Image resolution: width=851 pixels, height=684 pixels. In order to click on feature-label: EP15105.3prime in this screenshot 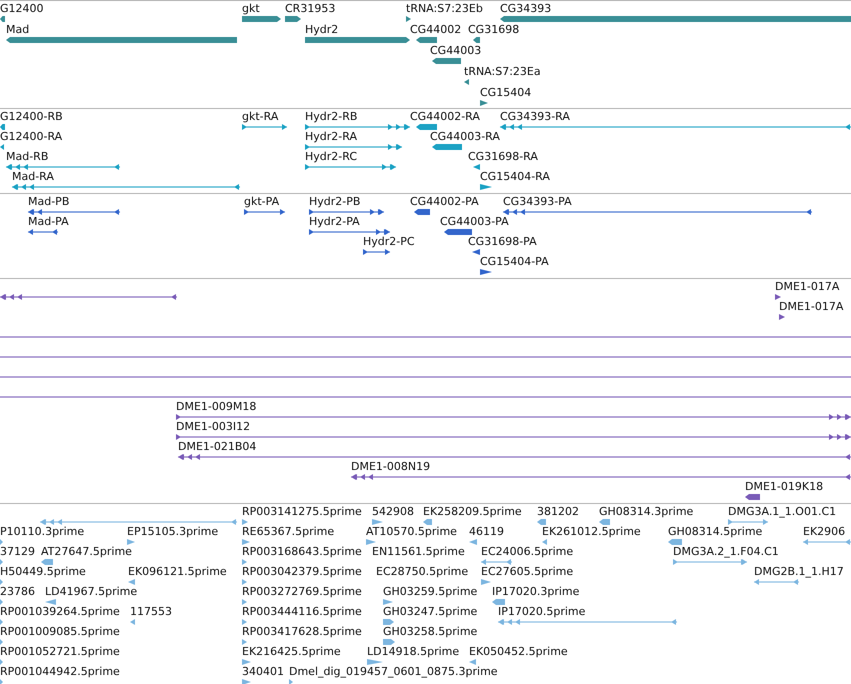, I will do `click(172, 531)`.